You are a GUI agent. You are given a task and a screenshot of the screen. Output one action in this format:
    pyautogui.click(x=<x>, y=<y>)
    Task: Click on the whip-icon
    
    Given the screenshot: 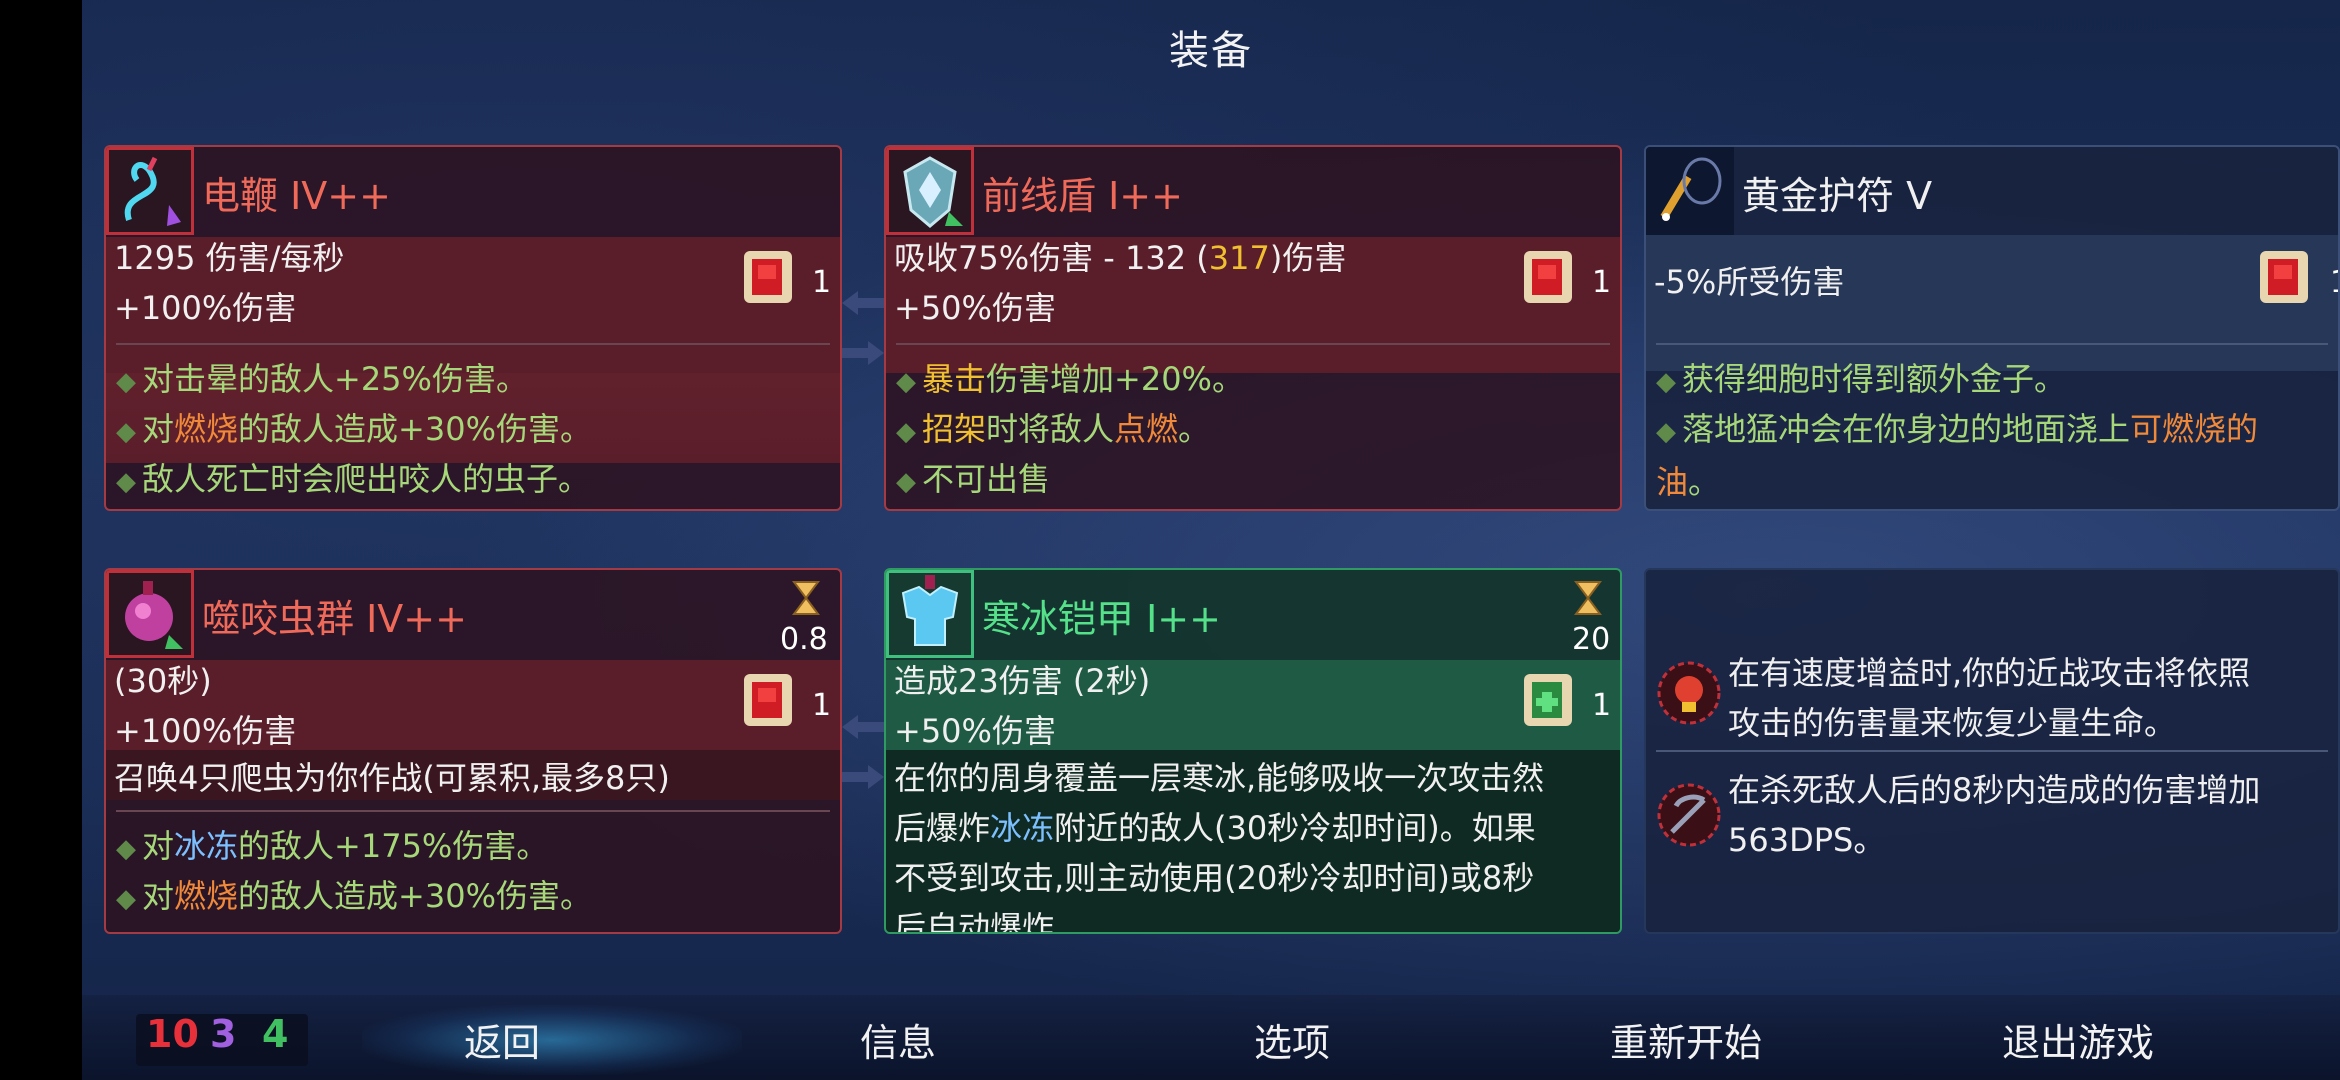 What is the action you would take?
    pyautogui.click(x=150, y=191)
    